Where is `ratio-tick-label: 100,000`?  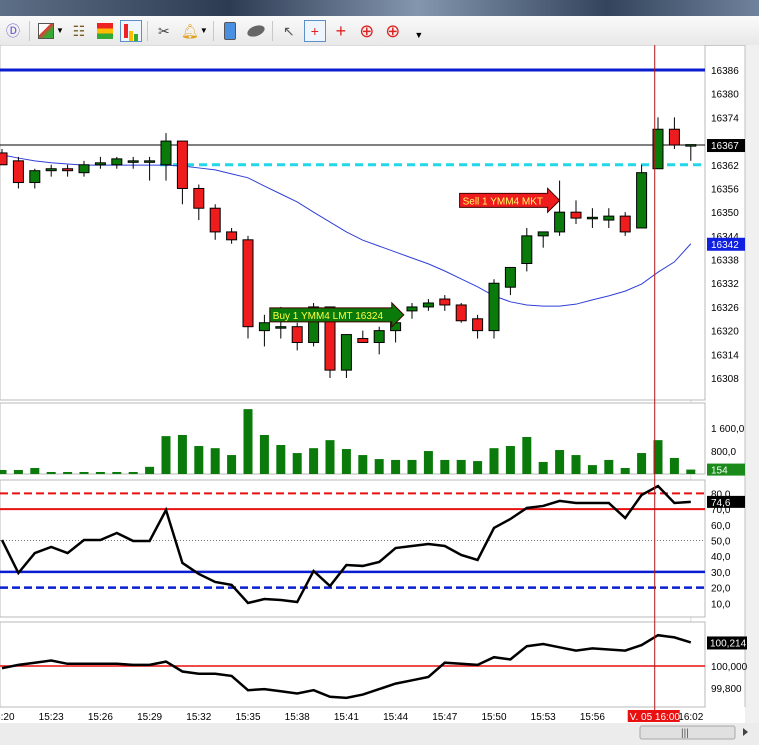
ratio-tick-label: 100,000 is located at coordinates (729, 667).